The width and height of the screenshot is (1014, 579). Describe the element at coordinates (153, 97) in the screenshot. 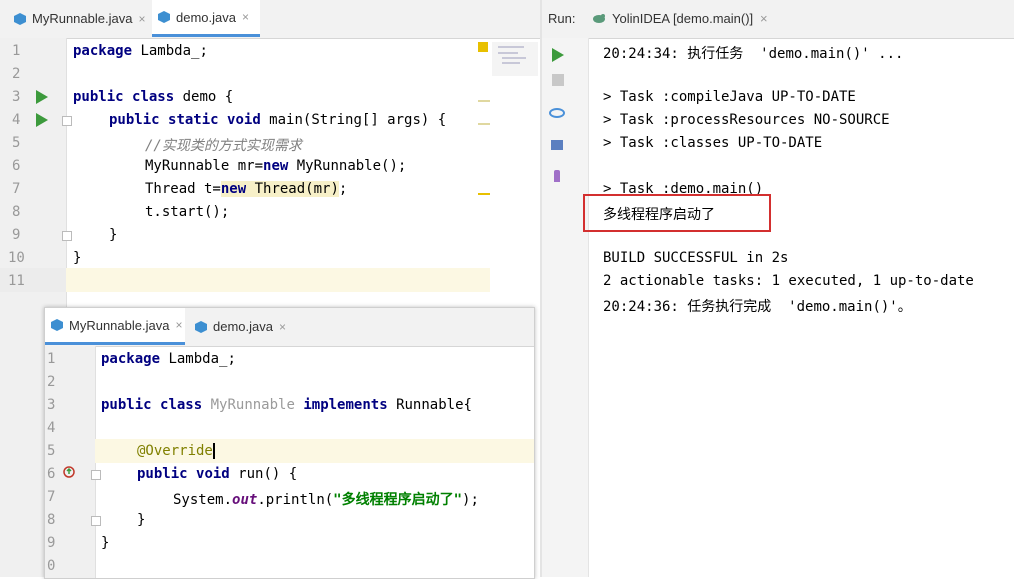

I see `code-line: public class demo {` at that location.